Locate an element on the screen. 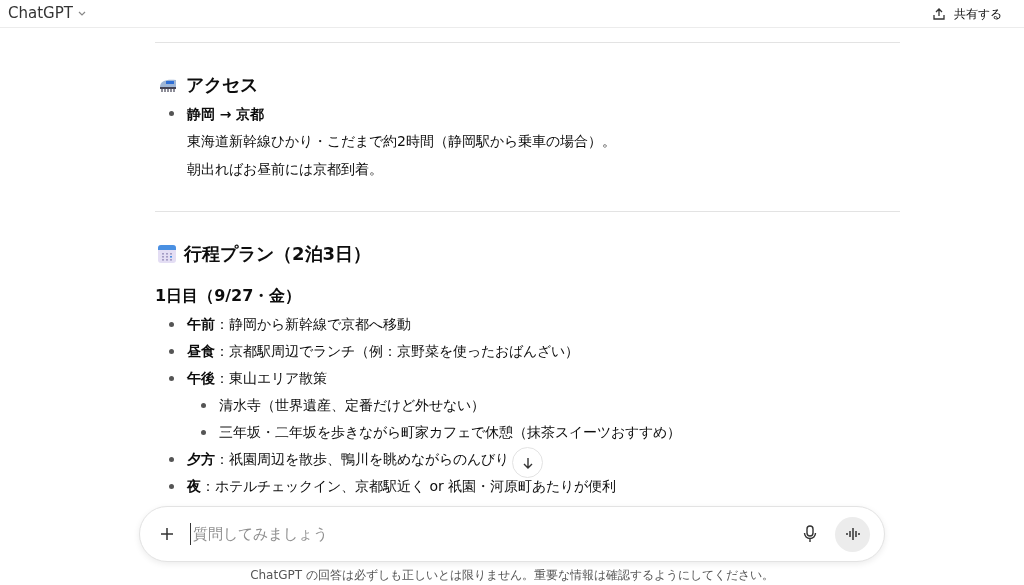 Image resolution: width=1024 pixels, height=585 pixels. scroll-down-button is located at coordinates (527, 462).